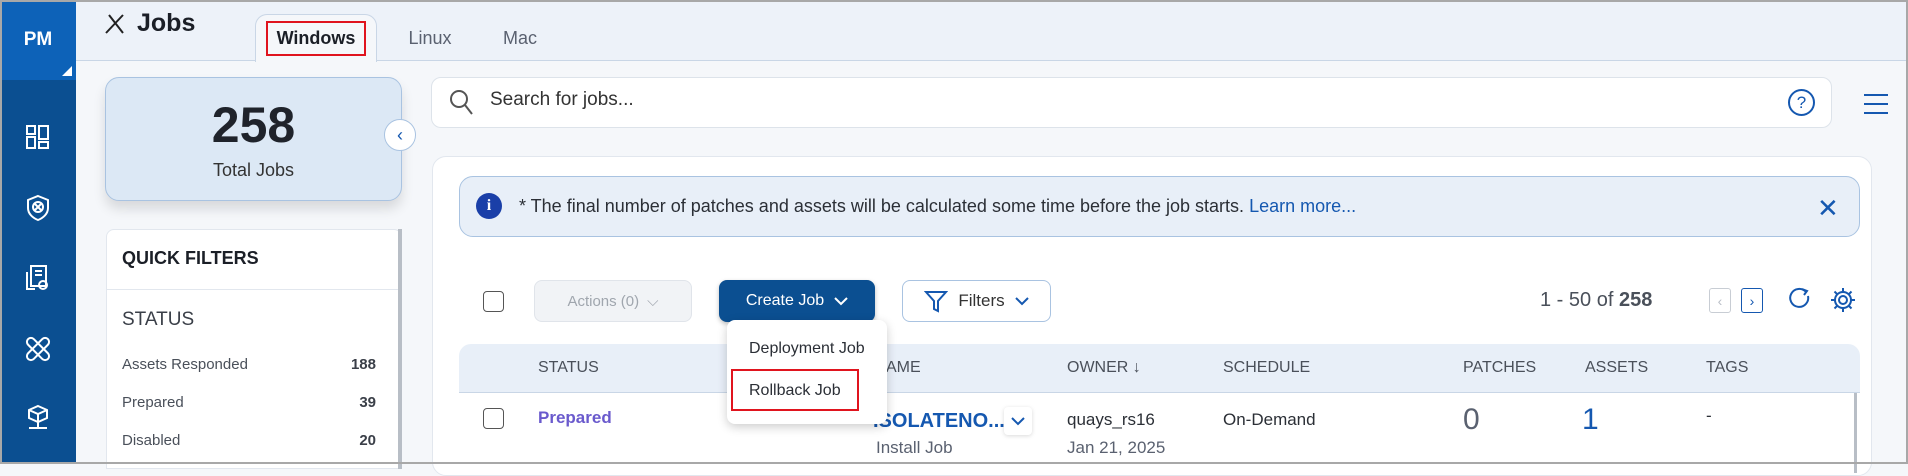 The image size is (1908, 476). What do you see at coordinates (1635, 300) in the screenshot?
I see `pagination-total: 258` at bounding box center [1635, 300].